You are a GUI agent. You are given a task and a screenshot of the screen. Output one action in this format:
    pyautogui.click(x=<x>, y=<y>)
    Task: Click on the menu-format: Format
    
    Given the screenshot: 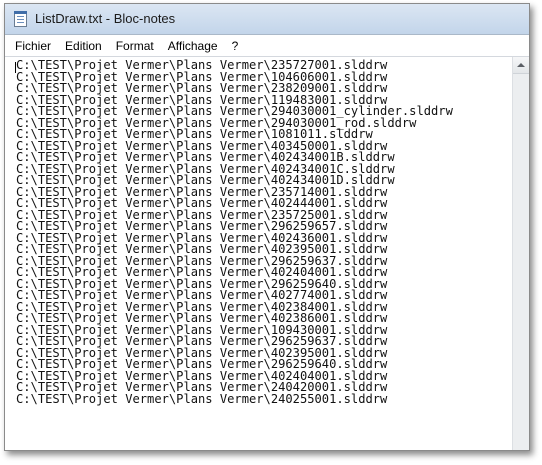 What is the action you would take?
    pyautogui.click(x=135, y=46)
    